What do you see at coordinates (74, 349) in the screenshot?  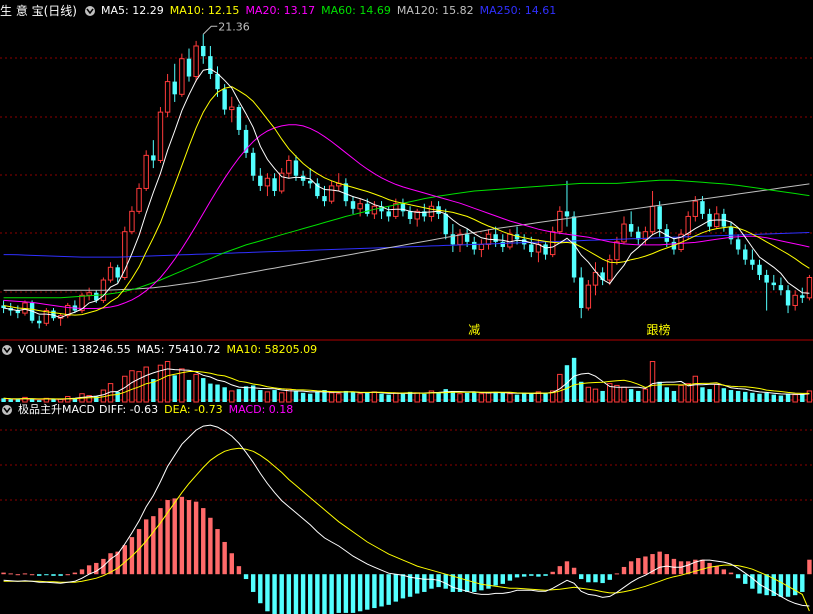 I see `volume-label: VOLUME: 138246.55` at bounding box center [74, 349].